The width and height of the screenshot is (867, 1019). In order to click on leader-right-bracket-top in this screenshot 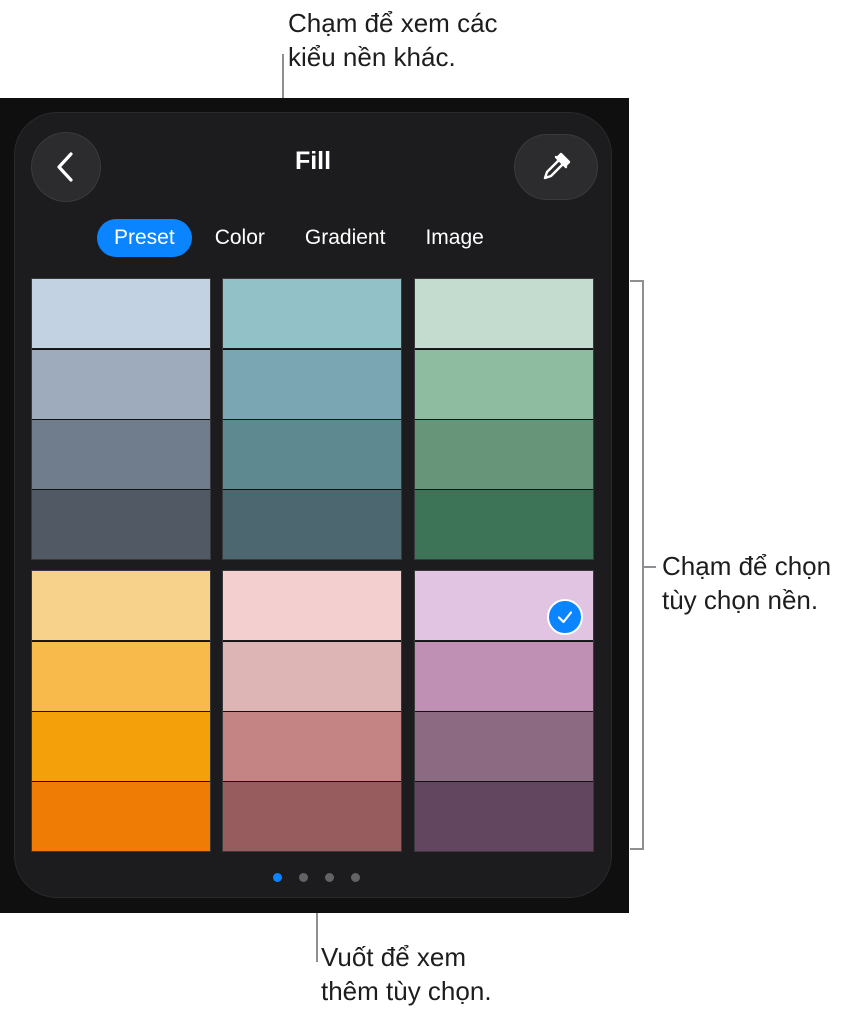, I will do `click(637, 281)`.